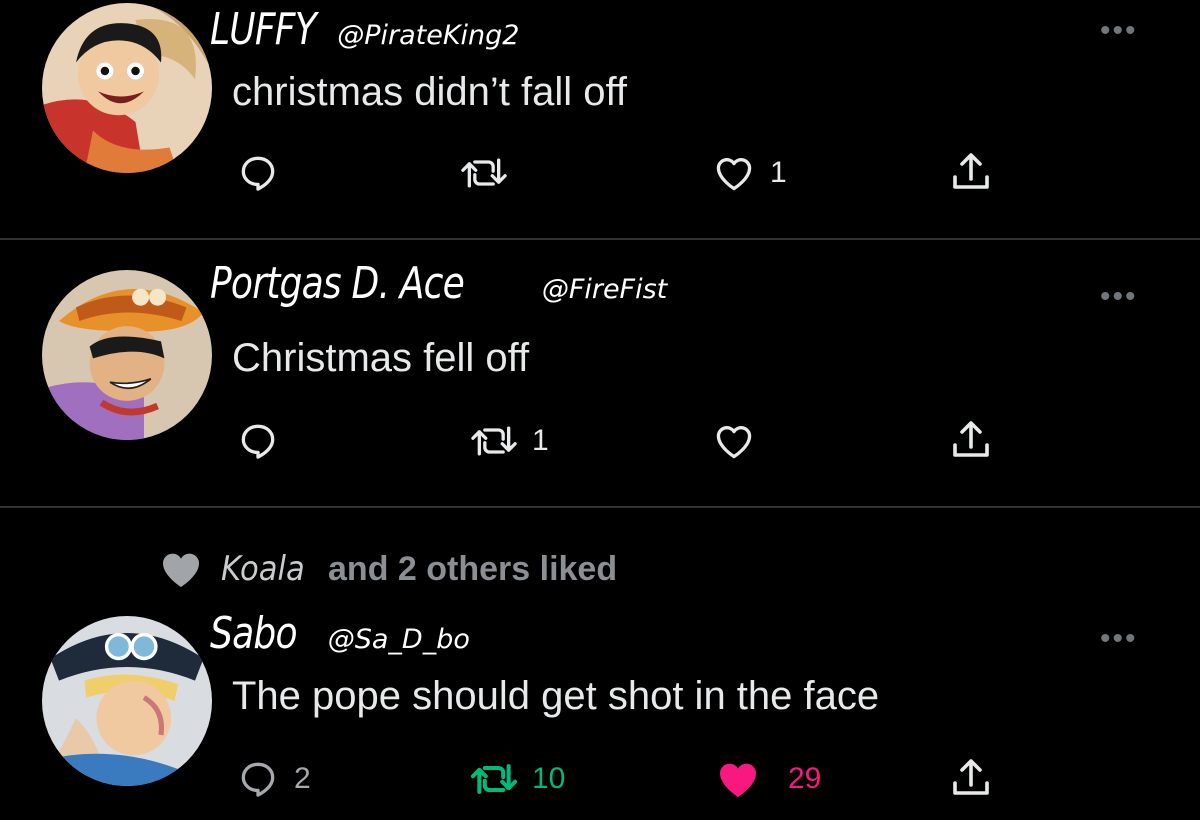  I want to click on like-button: 1, so click(749, 173).